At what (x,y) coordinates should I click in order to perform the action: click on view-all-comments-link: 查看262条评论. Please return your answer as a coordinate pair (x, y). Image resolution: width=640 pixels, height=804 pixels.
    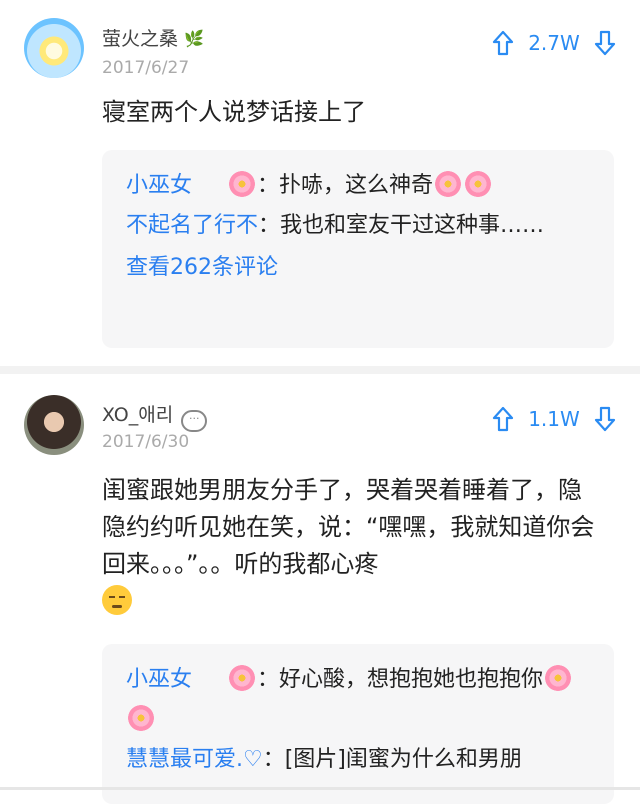
    Looking at the image, I should click on (358, 268).